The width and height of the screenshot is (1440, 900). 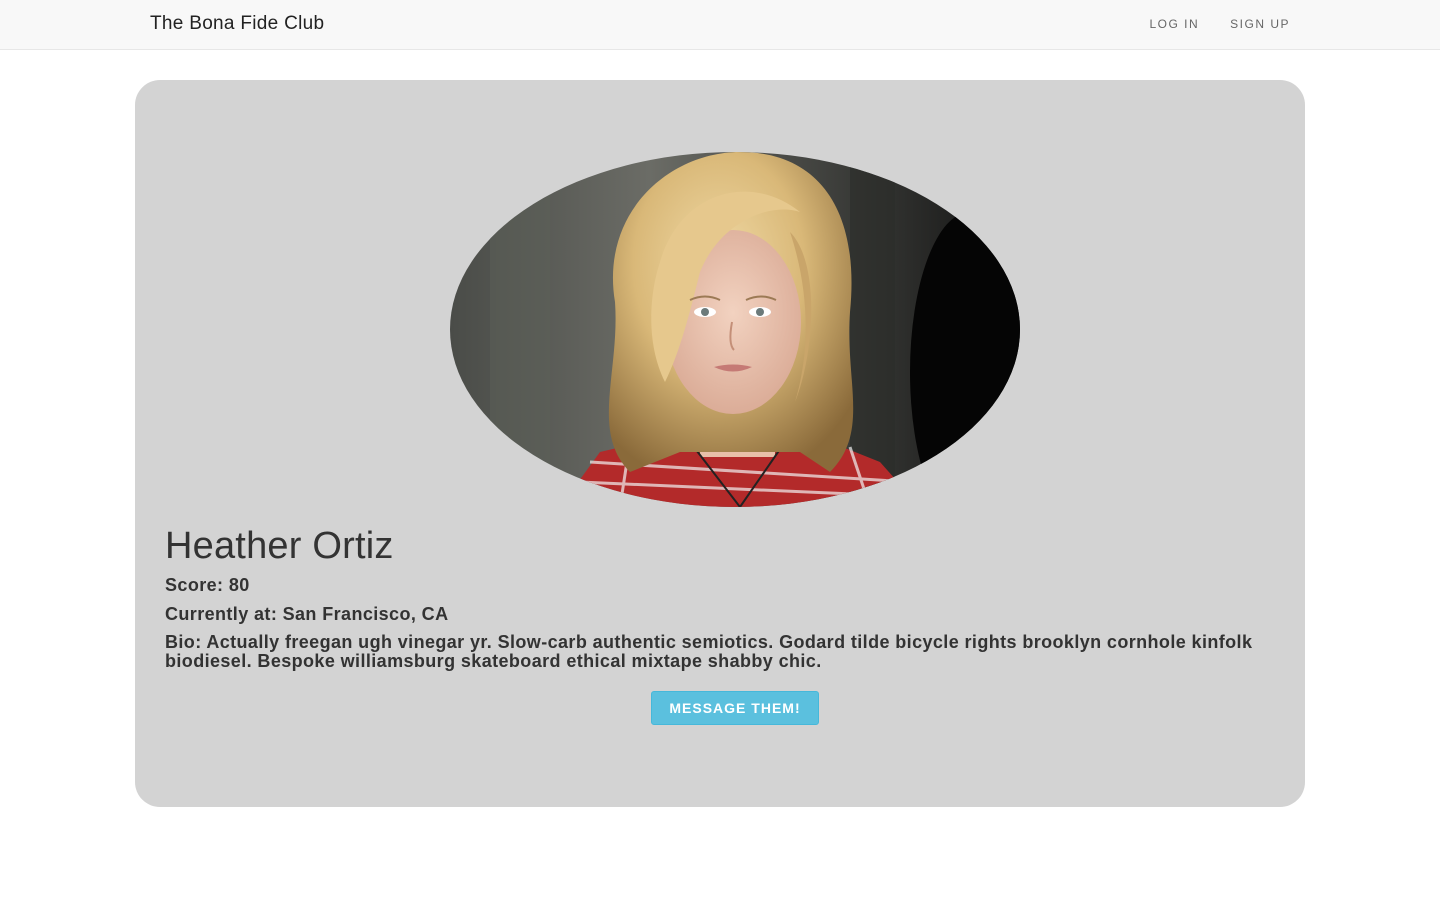 What do you see at coordinates (720, 25) in the screenshot?
I see `top-navbar: The Bona Fide Club LOG IN SIGN UP` at bounding box center [720, 25].